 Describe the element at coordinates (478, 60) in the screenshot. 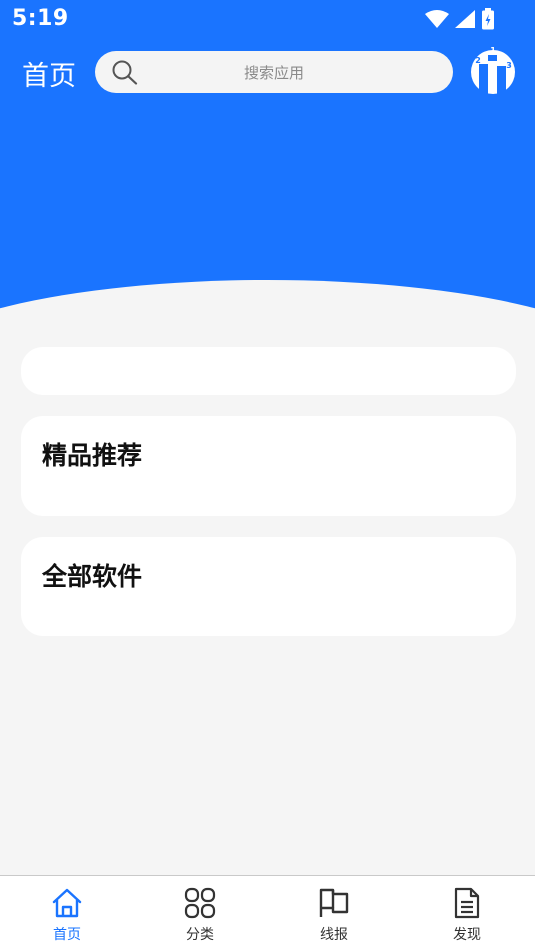

I see `rank-number-2: 2` at that location.